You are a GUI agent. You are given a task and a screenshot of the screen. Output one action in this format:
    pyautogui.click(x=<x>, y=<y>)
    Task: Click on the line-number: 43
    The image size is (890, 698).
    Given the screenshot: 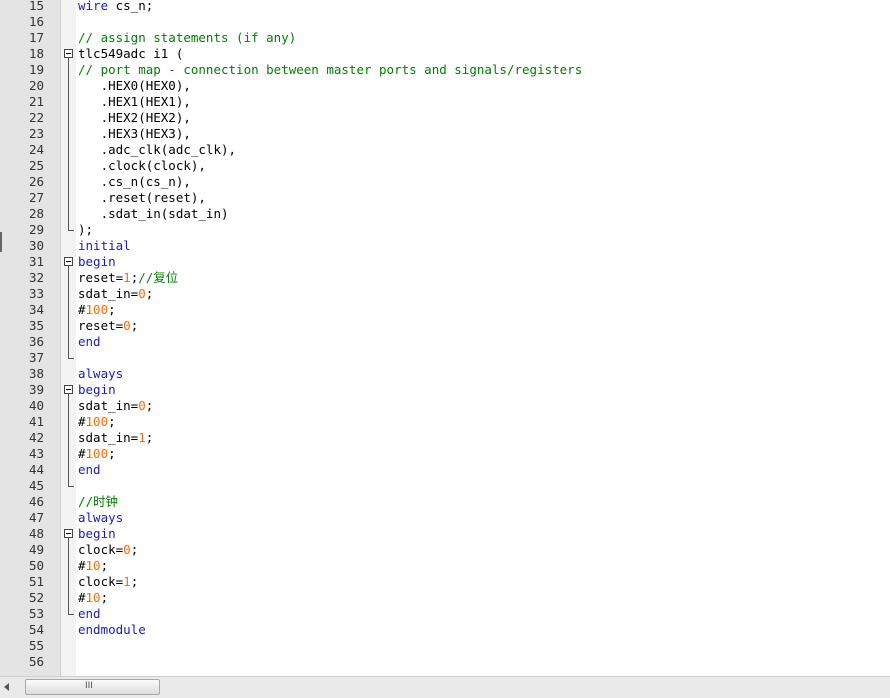 What is the action you would take?
    pyautogui.click(x=36, y=453)
    